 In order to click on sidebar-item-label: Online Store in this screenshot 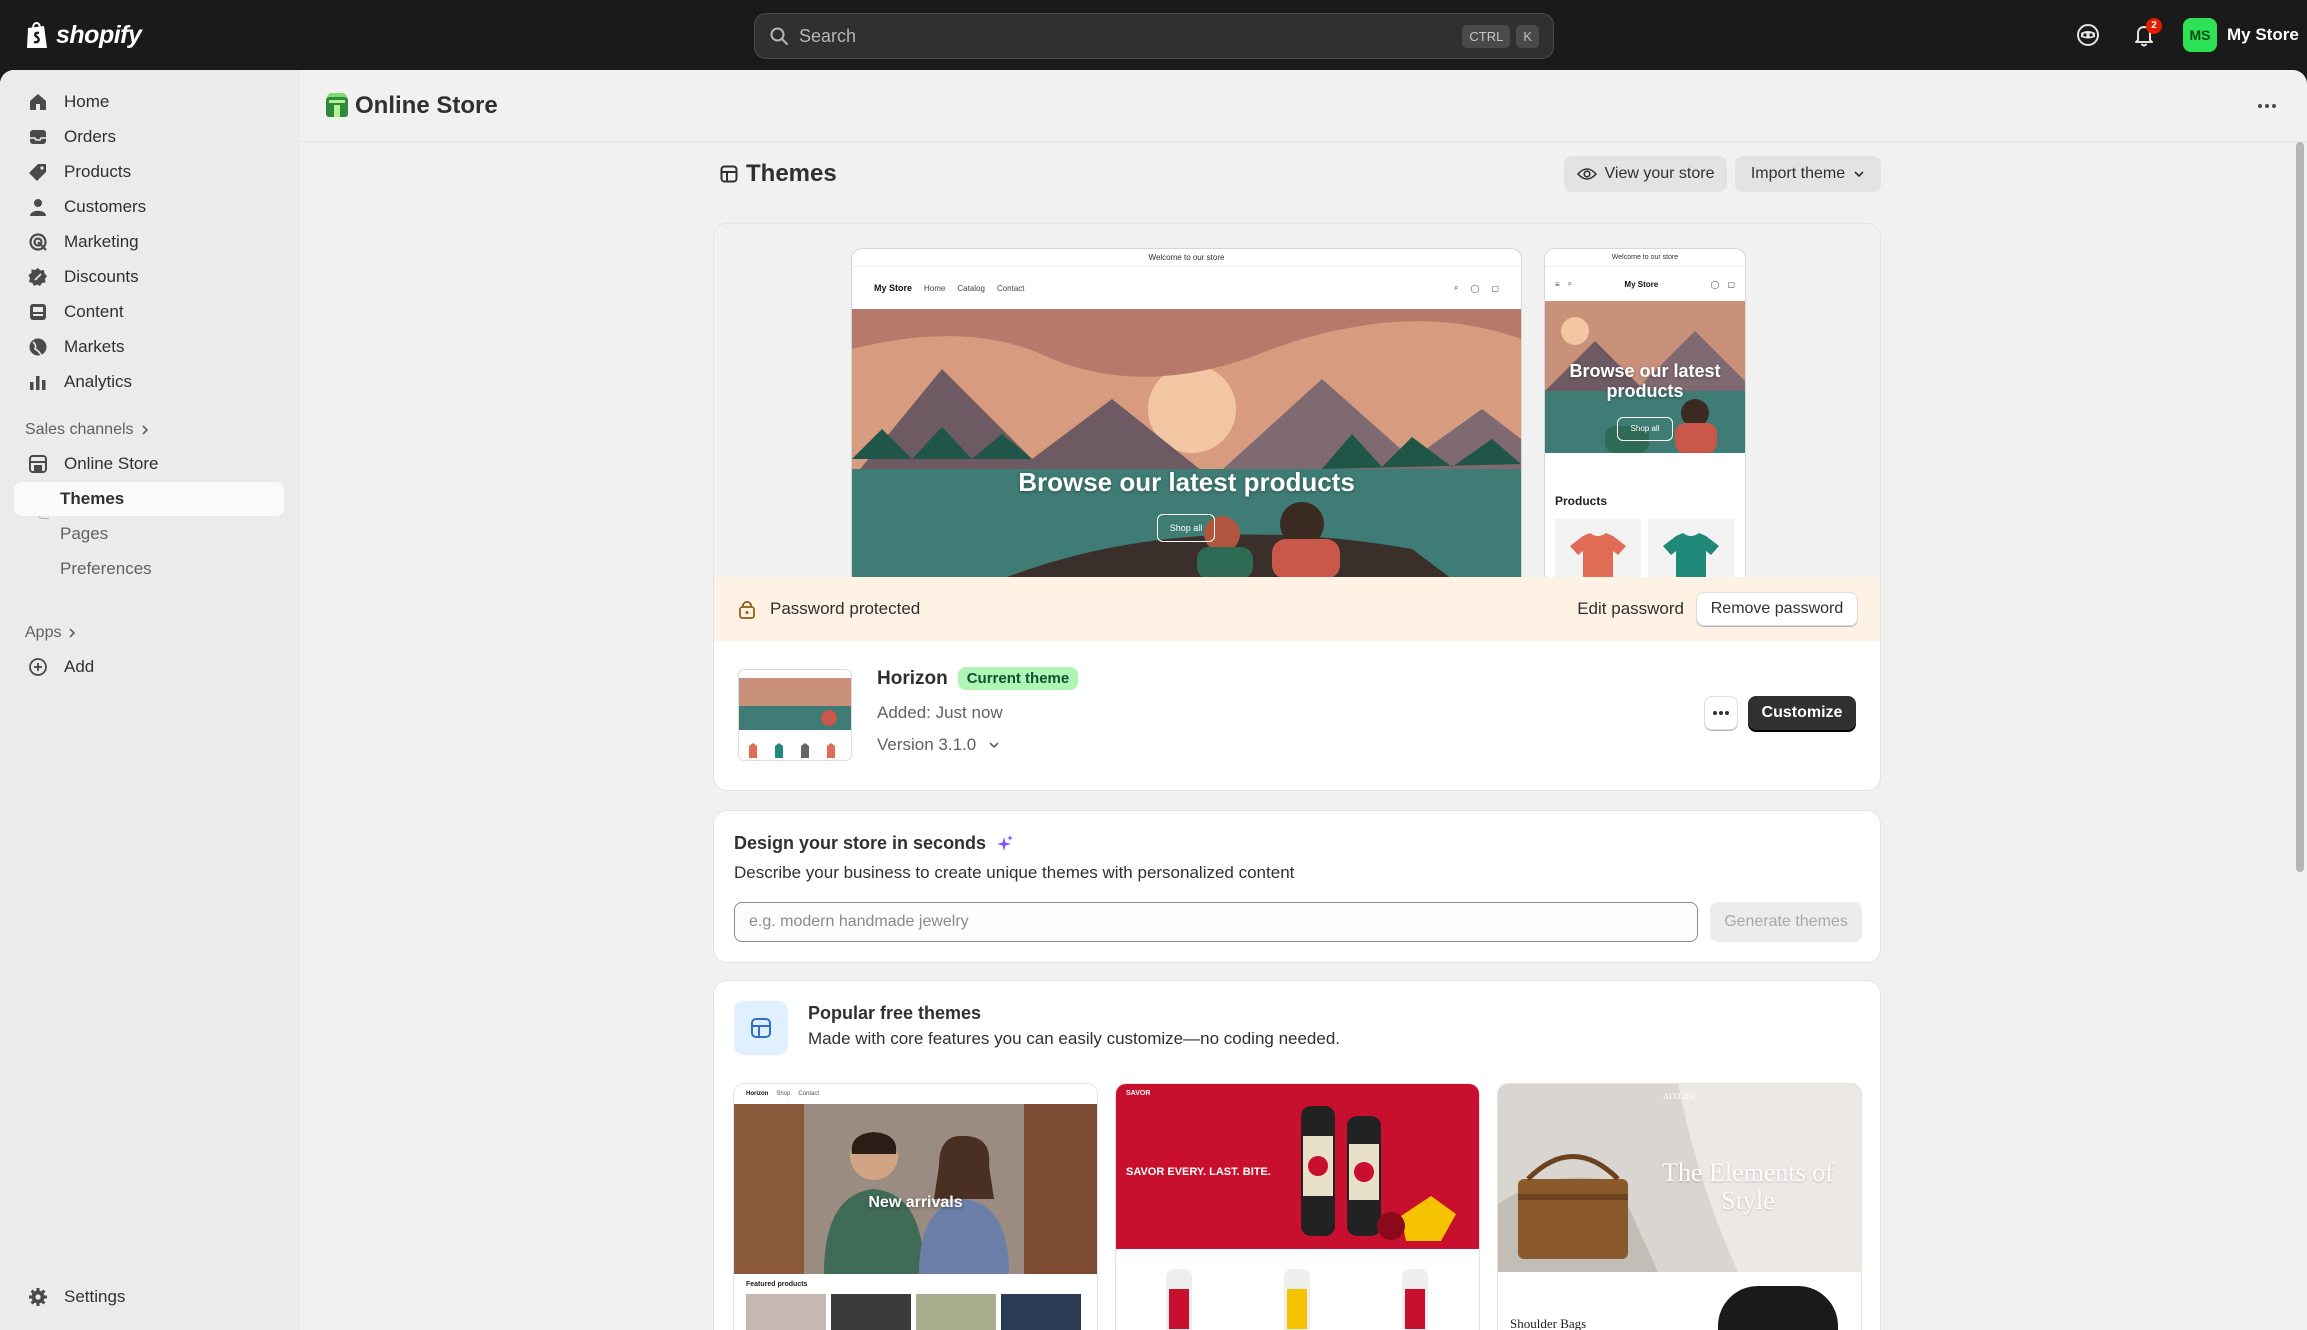, I will do `click(111, 463)`.